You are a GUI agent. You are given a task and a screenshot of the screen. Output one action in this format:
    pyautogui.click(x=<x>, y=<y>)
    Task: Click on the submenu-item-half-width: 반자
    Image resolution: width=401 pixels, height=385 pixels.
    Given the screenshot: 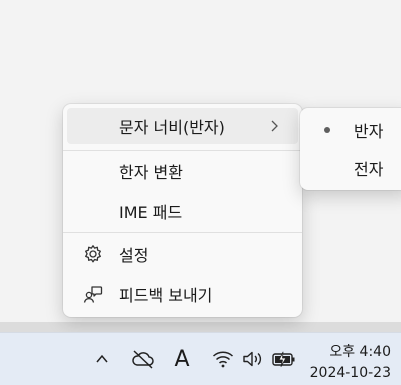 What is the action you would take?
    pyautogui.click(x=352, y=130)
    